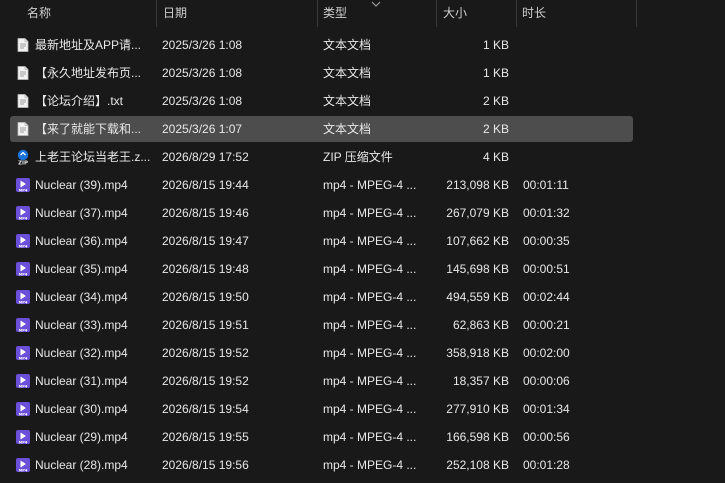  Describe the element at coordinates (81, 353) in the screenshot. I see `file-name: Nuclear (32).mp4` at that location.